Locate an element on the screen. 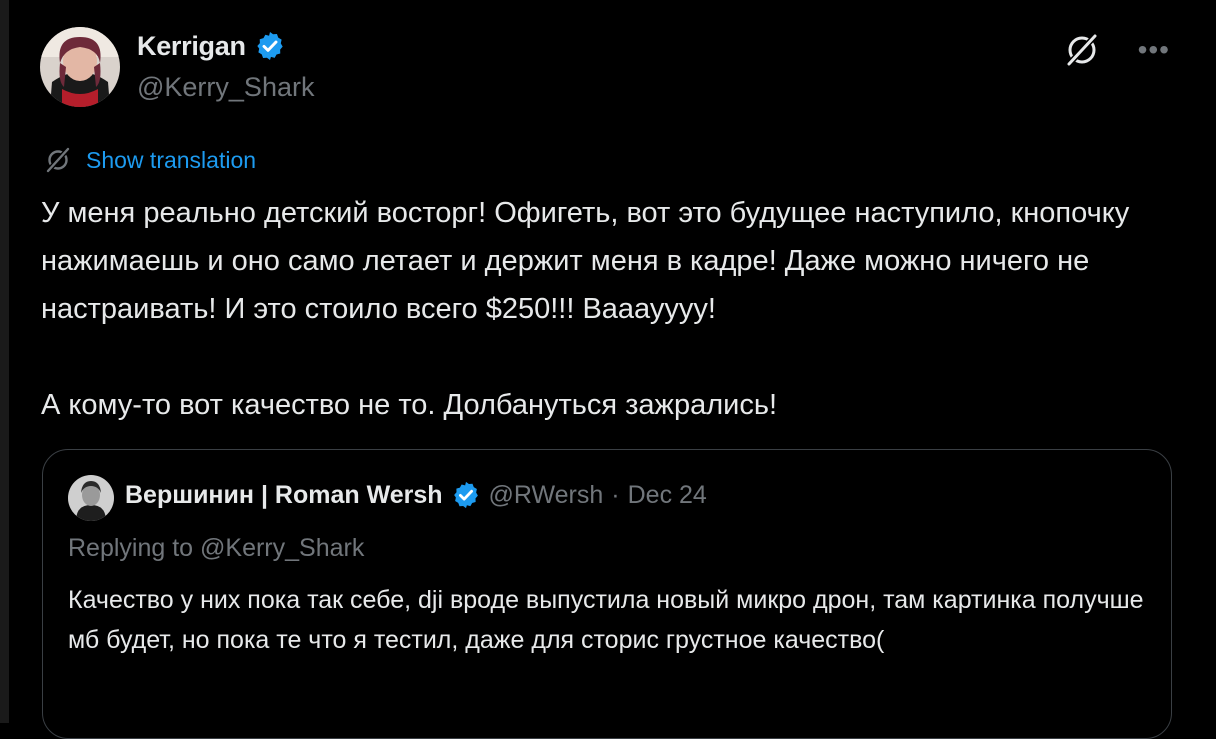  author-name-row: Kerrigan is located at coordinates (211, 46).